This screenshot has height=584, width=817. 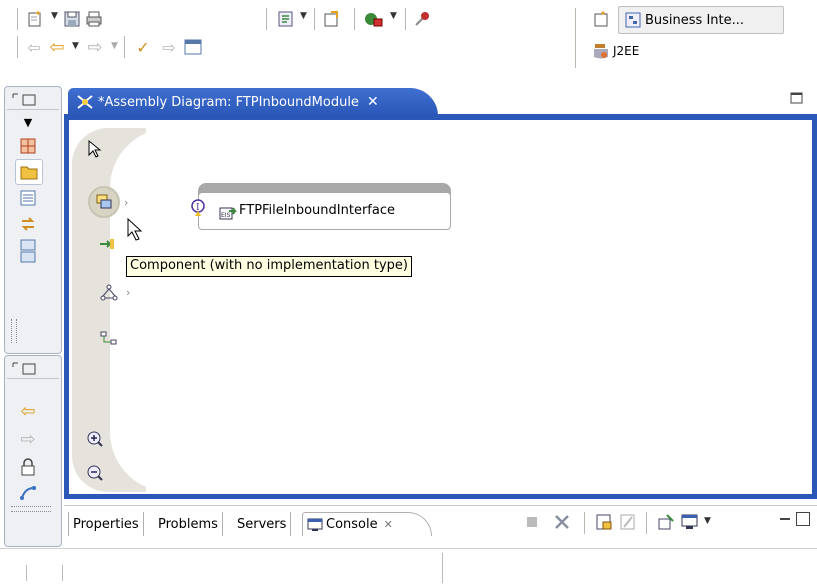 I want to click on next-edit-icon: ⇨, so click(x=169, y=47).